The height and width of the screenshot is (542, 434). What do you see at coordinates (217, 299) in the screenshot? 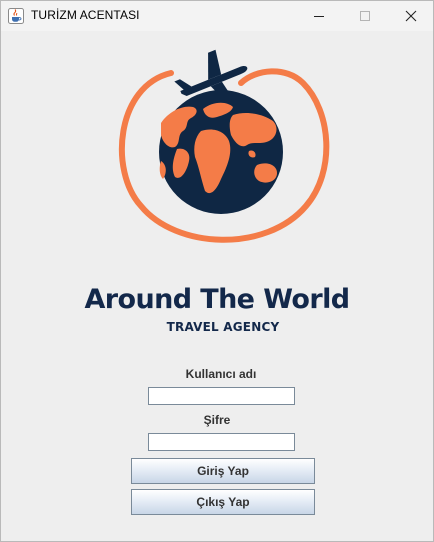
I see `logo-title: Around The World` at bounding box center [217, 299].